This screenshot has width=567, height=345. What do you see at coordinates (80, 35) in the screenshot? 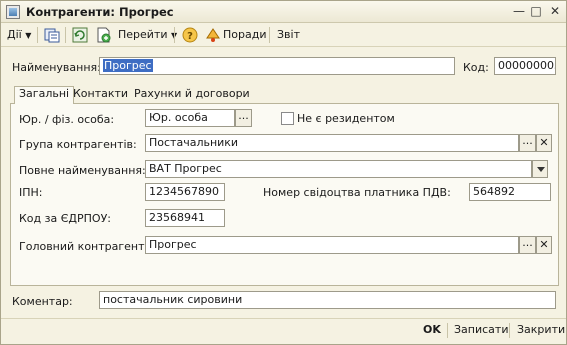
I see `refresh-icon` at bounding box center [80, 35].